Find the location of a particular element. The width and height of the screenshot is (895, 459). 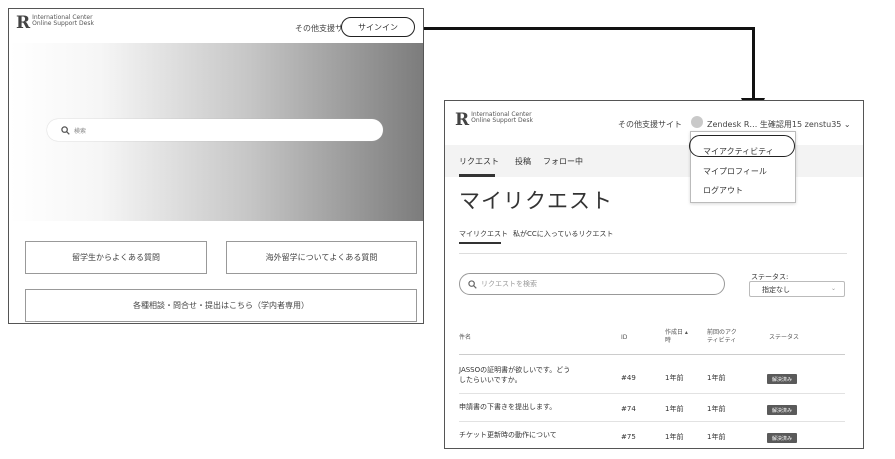

request-nav-bar: リクエスト 投稿 フォロー中 is located at coordinates (654, 161).